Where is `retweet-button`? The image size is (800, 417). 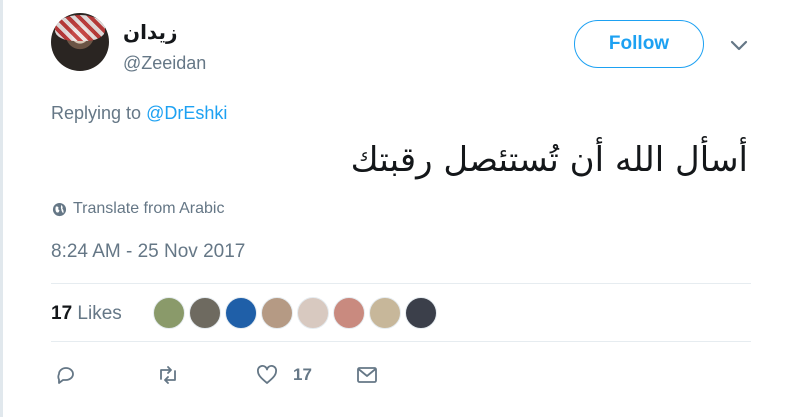
retweet-button is located at coordinates (168, 375).